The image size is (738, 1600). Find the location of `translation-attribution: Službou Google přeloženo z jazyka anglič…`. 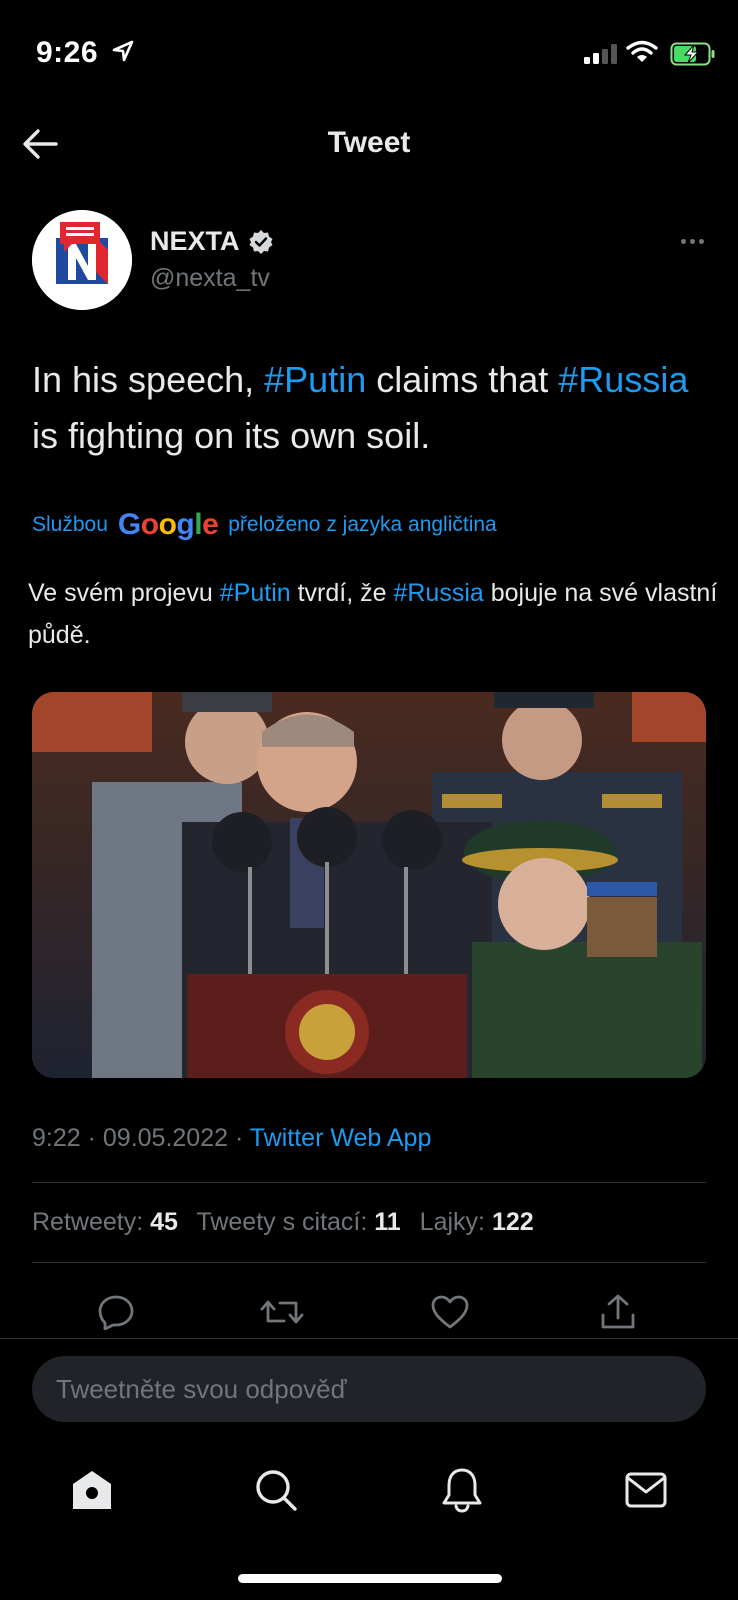

translation-attribution: Službou Google přeloženo z jazyka anglič… is located at coordinates (264, 525).